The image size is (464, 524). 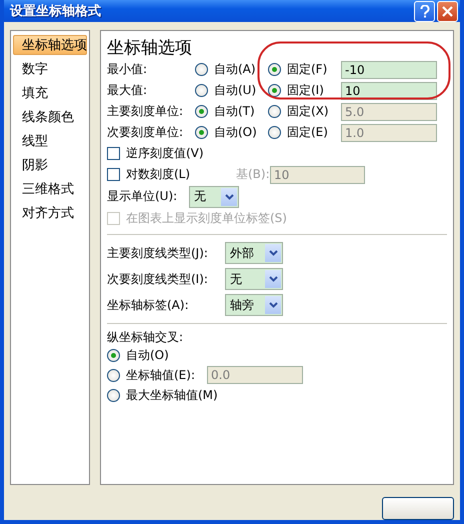 What do you see at coordinates (308, 111) in the screenshot?
I see `option-label: 固定(X)` at bounding box center [308, 111].